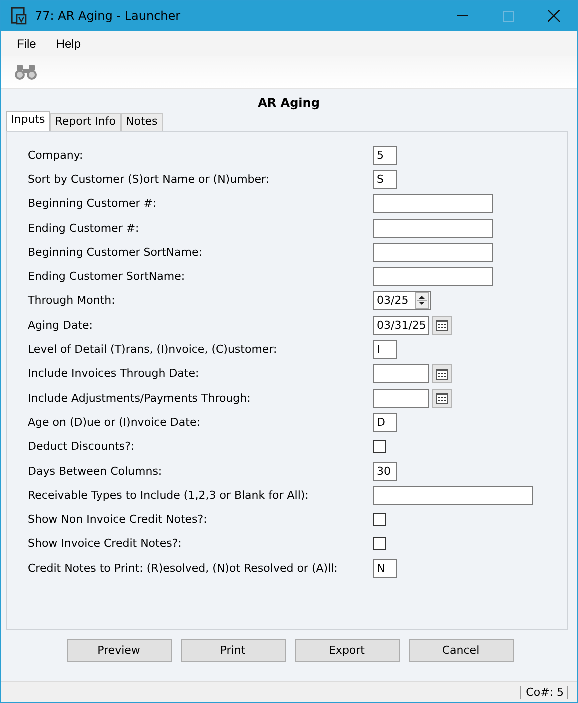 The width and height of the screenshot is (578, 703). What do you see at coordinates (115, 422) in the screenshot?
I see `field-label: Age on (D)ue or (I)nvoice Date:` at bounding box center [115, 422].